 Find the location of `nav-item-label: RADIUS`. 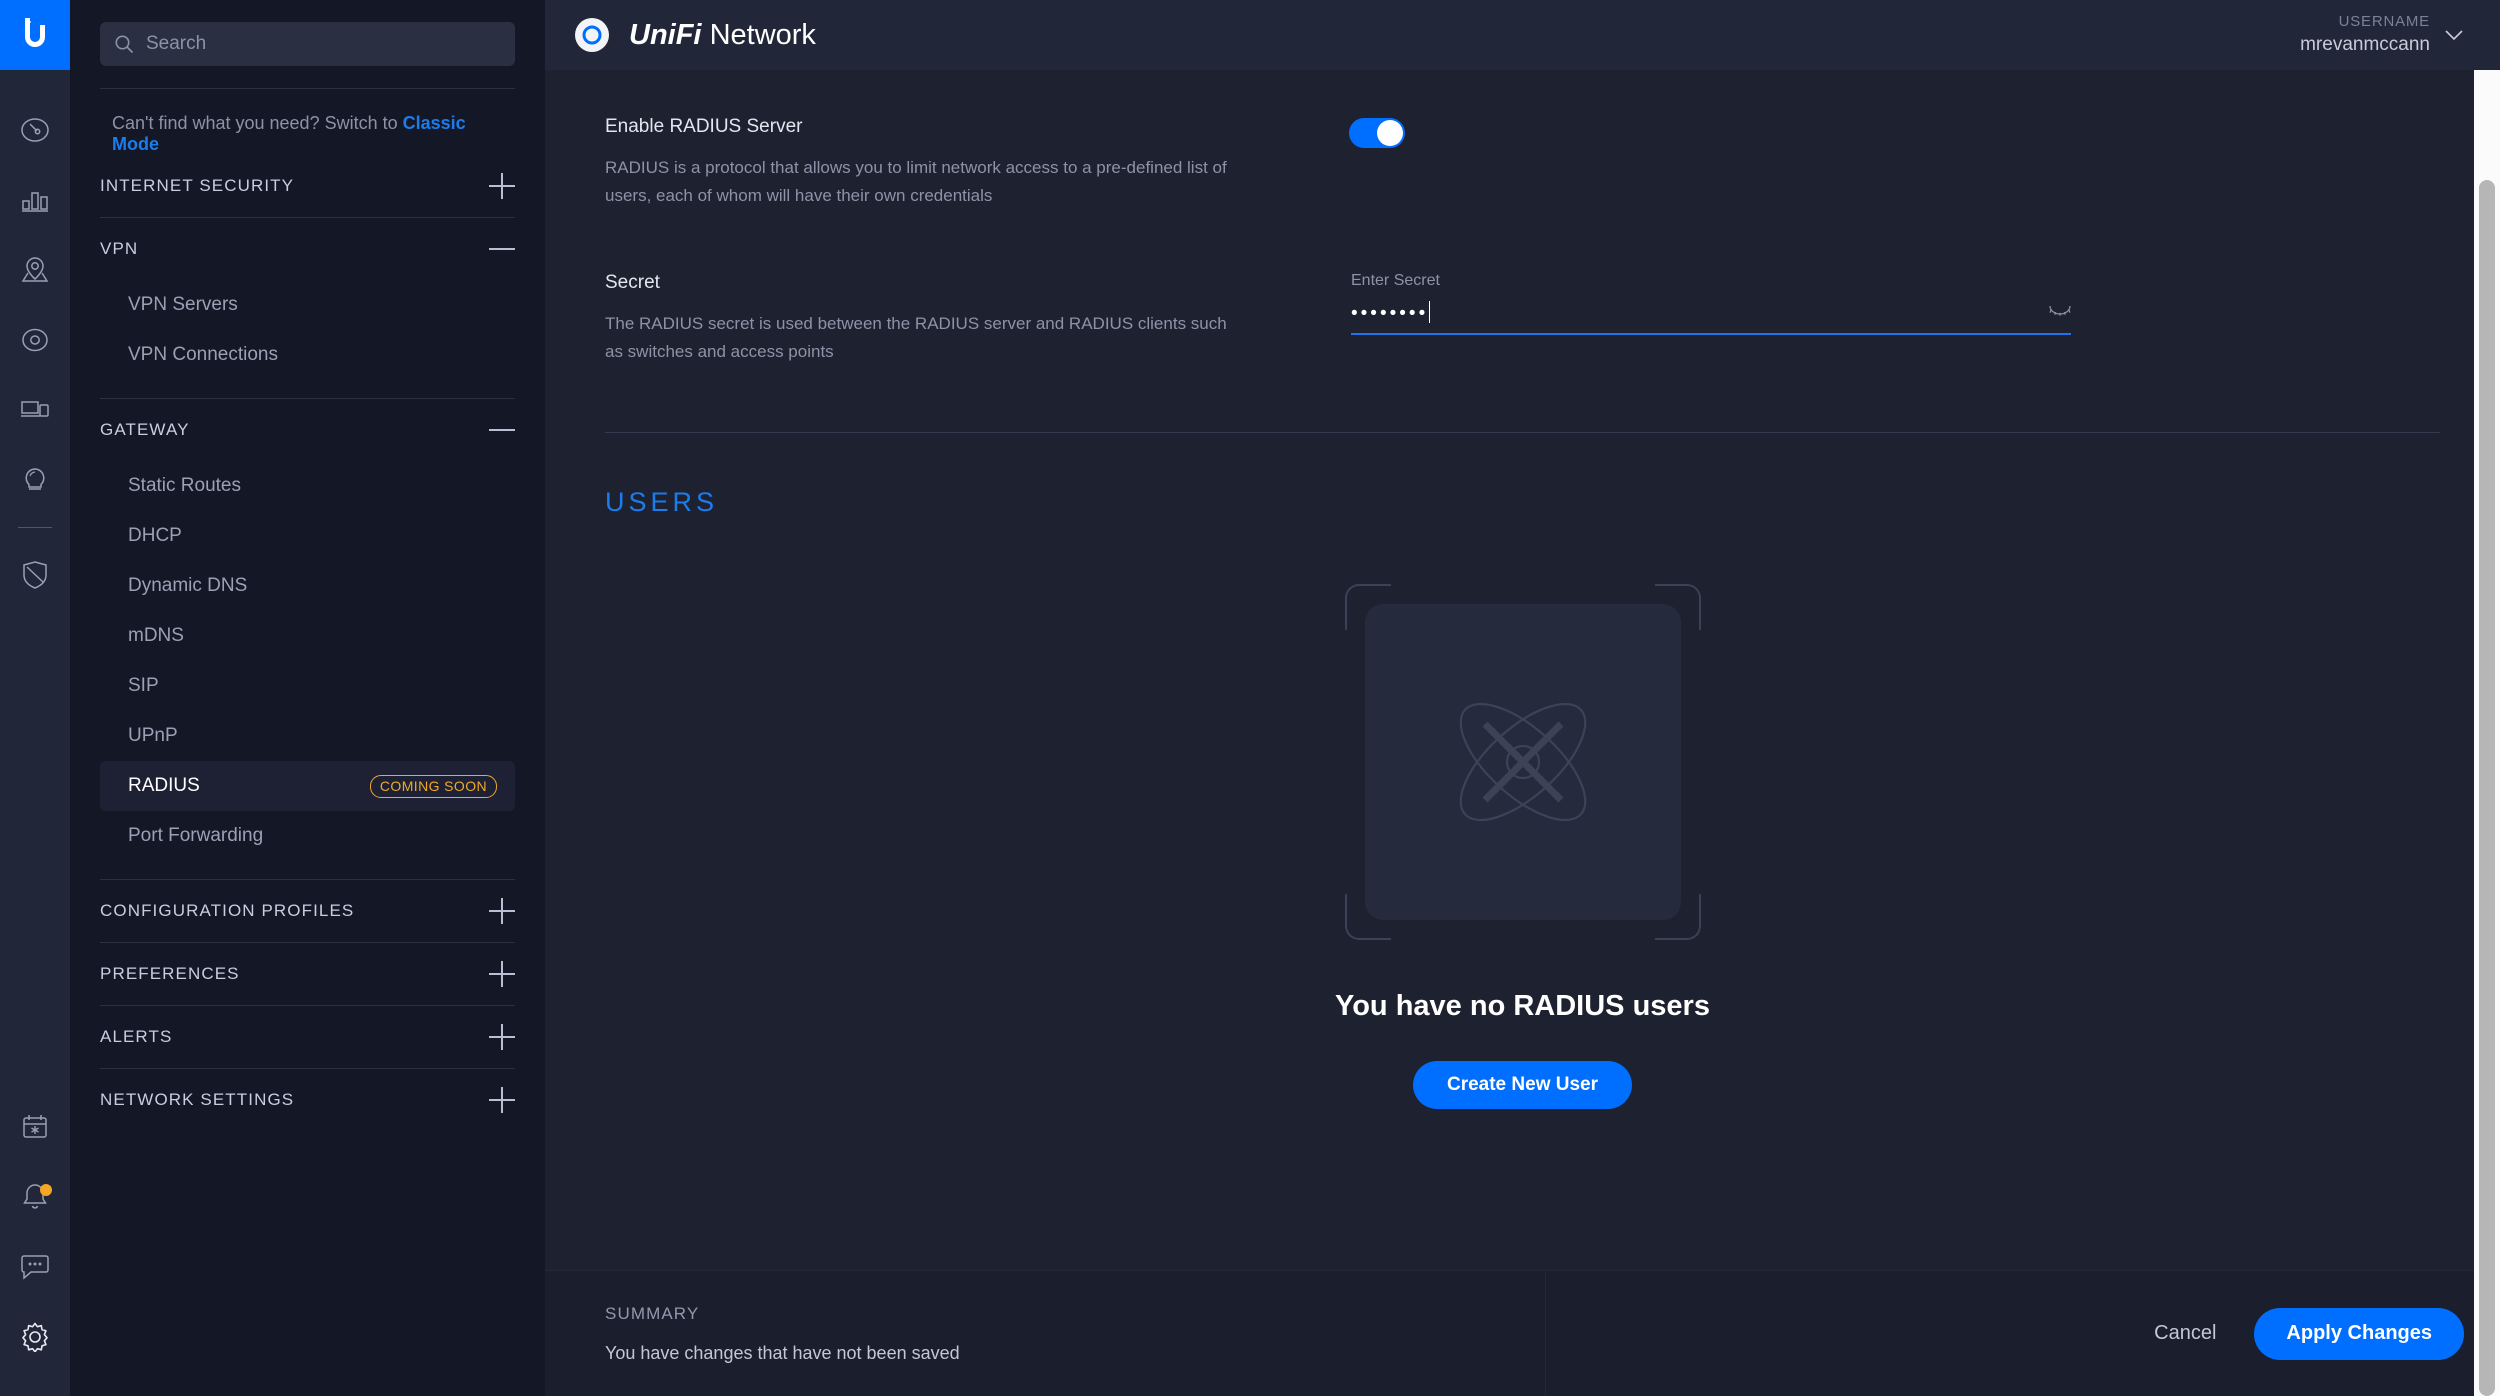

nav-item-label: RADIUS is located at coordinates (164, 785).